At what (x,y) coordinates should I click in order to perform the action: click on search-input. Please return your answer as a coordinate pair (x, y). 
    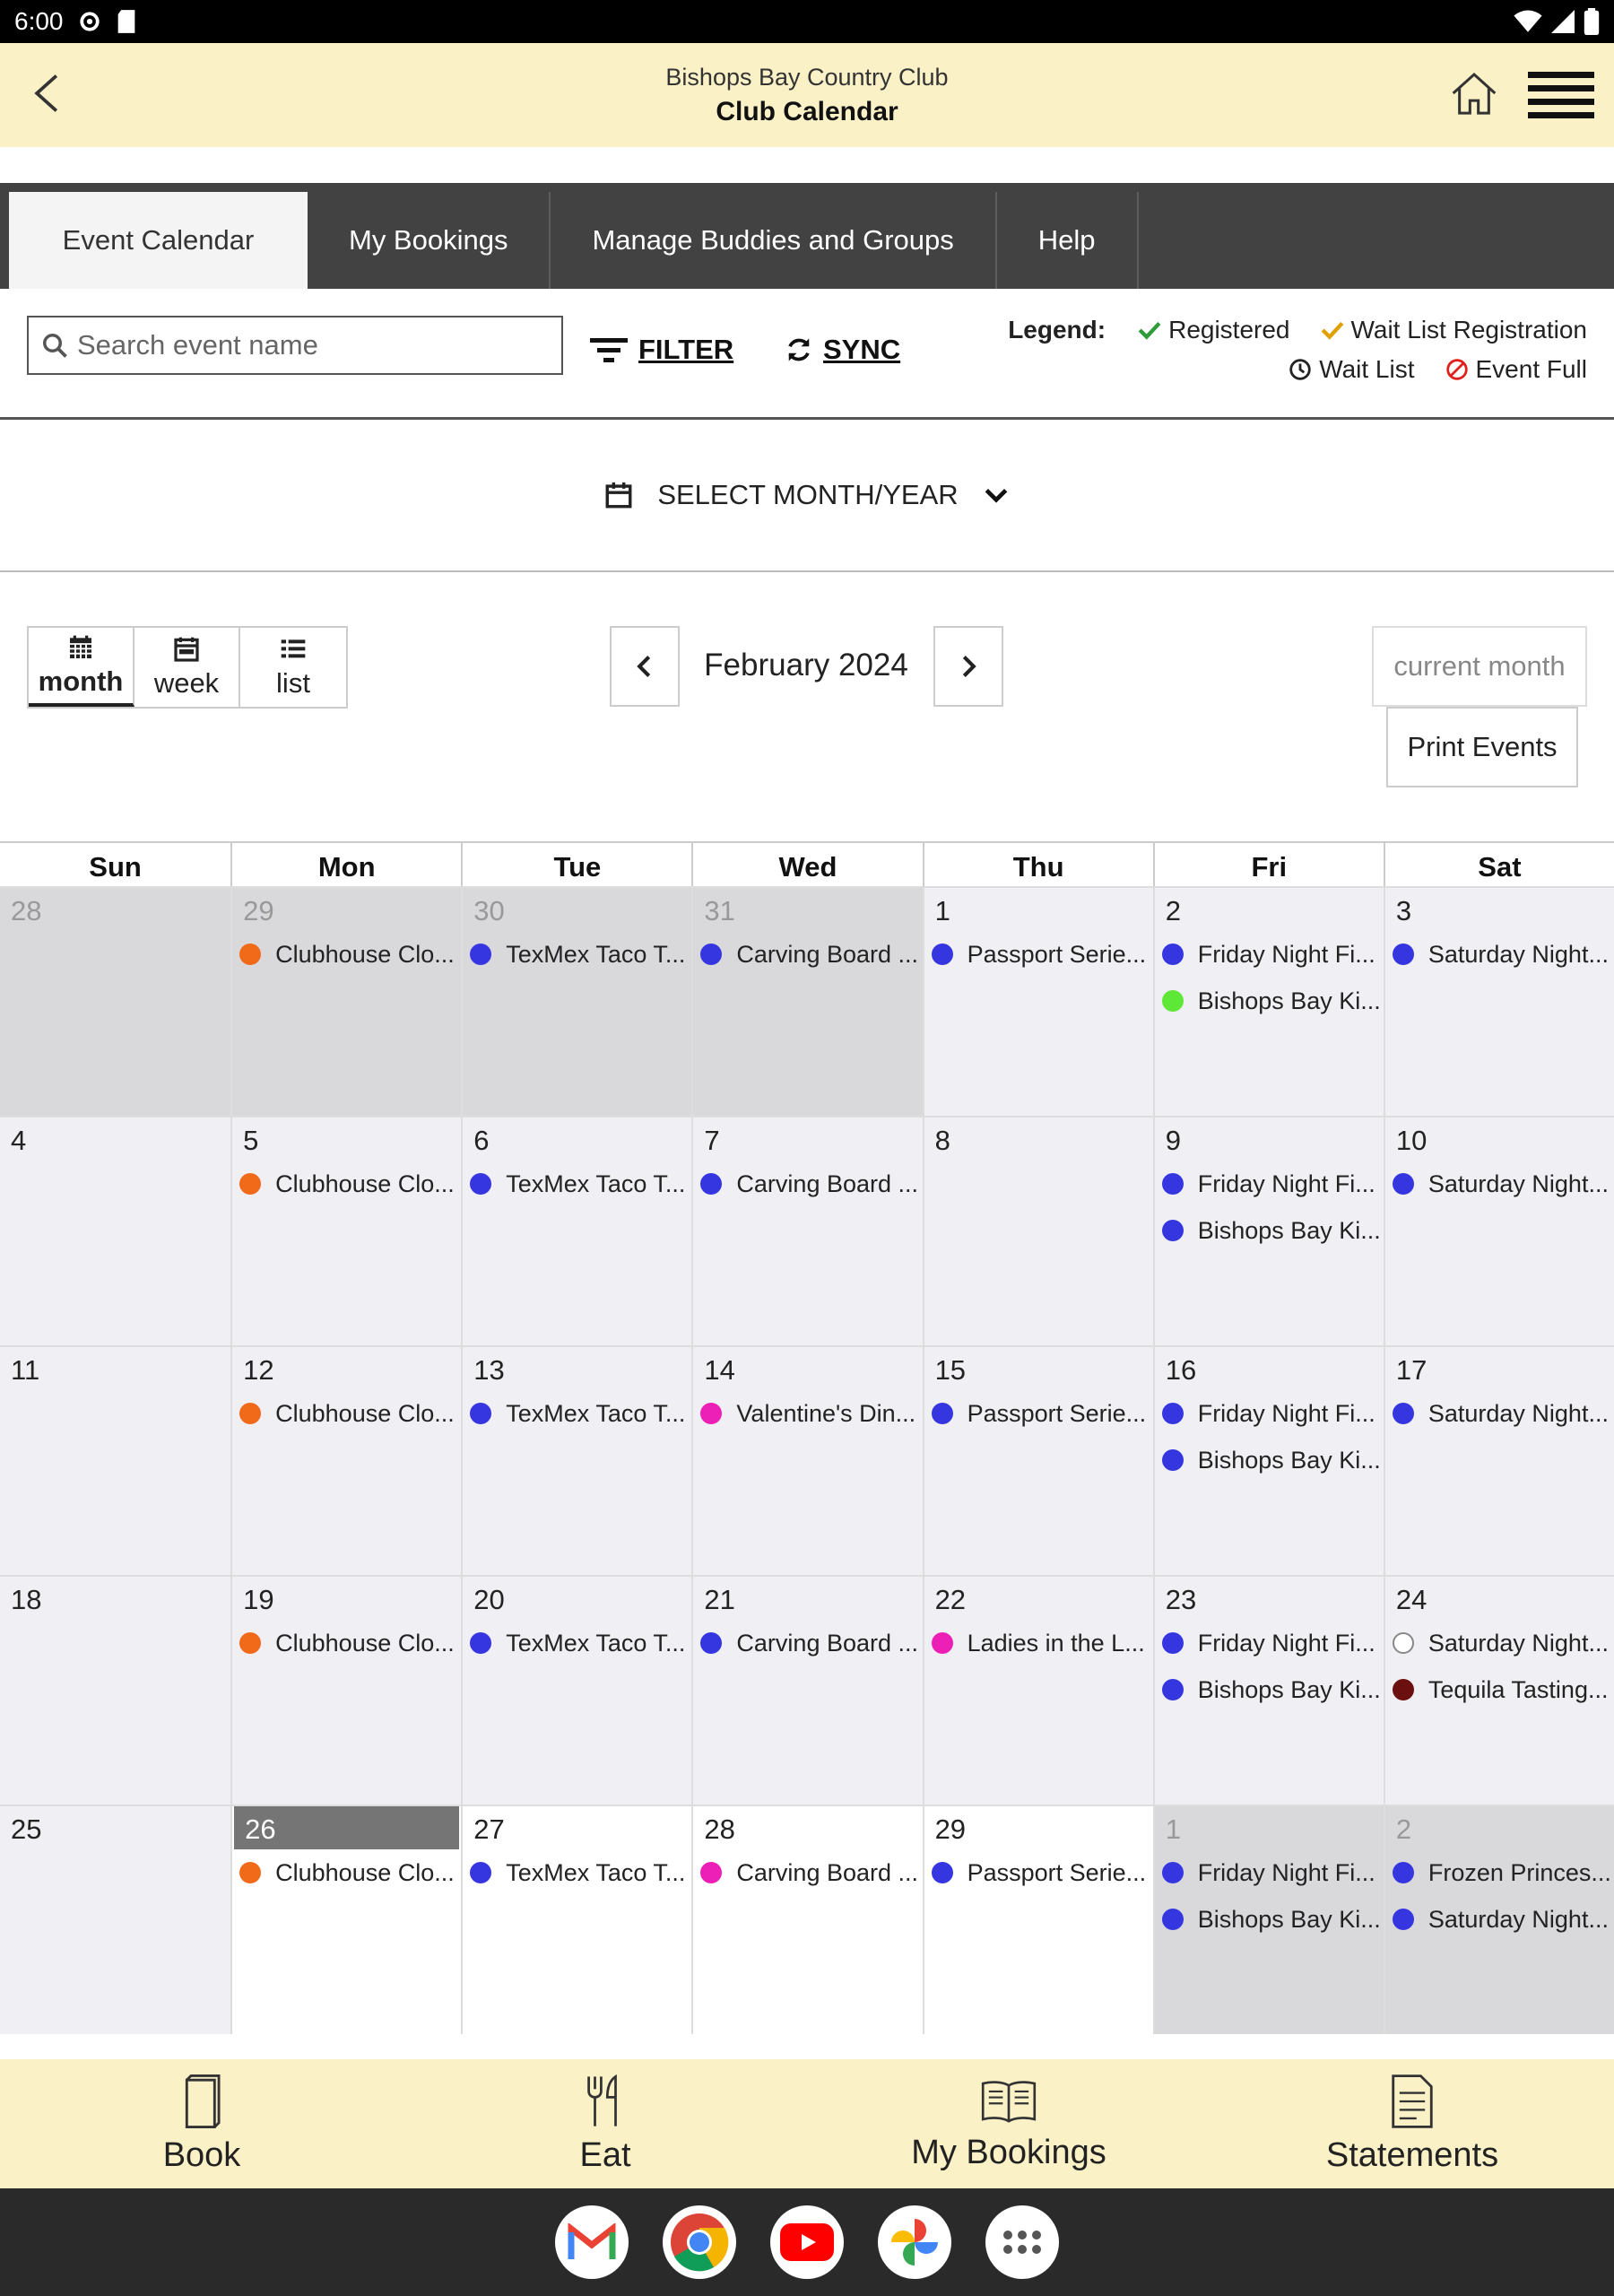
    Looking at the image, I should click on (319, 345).